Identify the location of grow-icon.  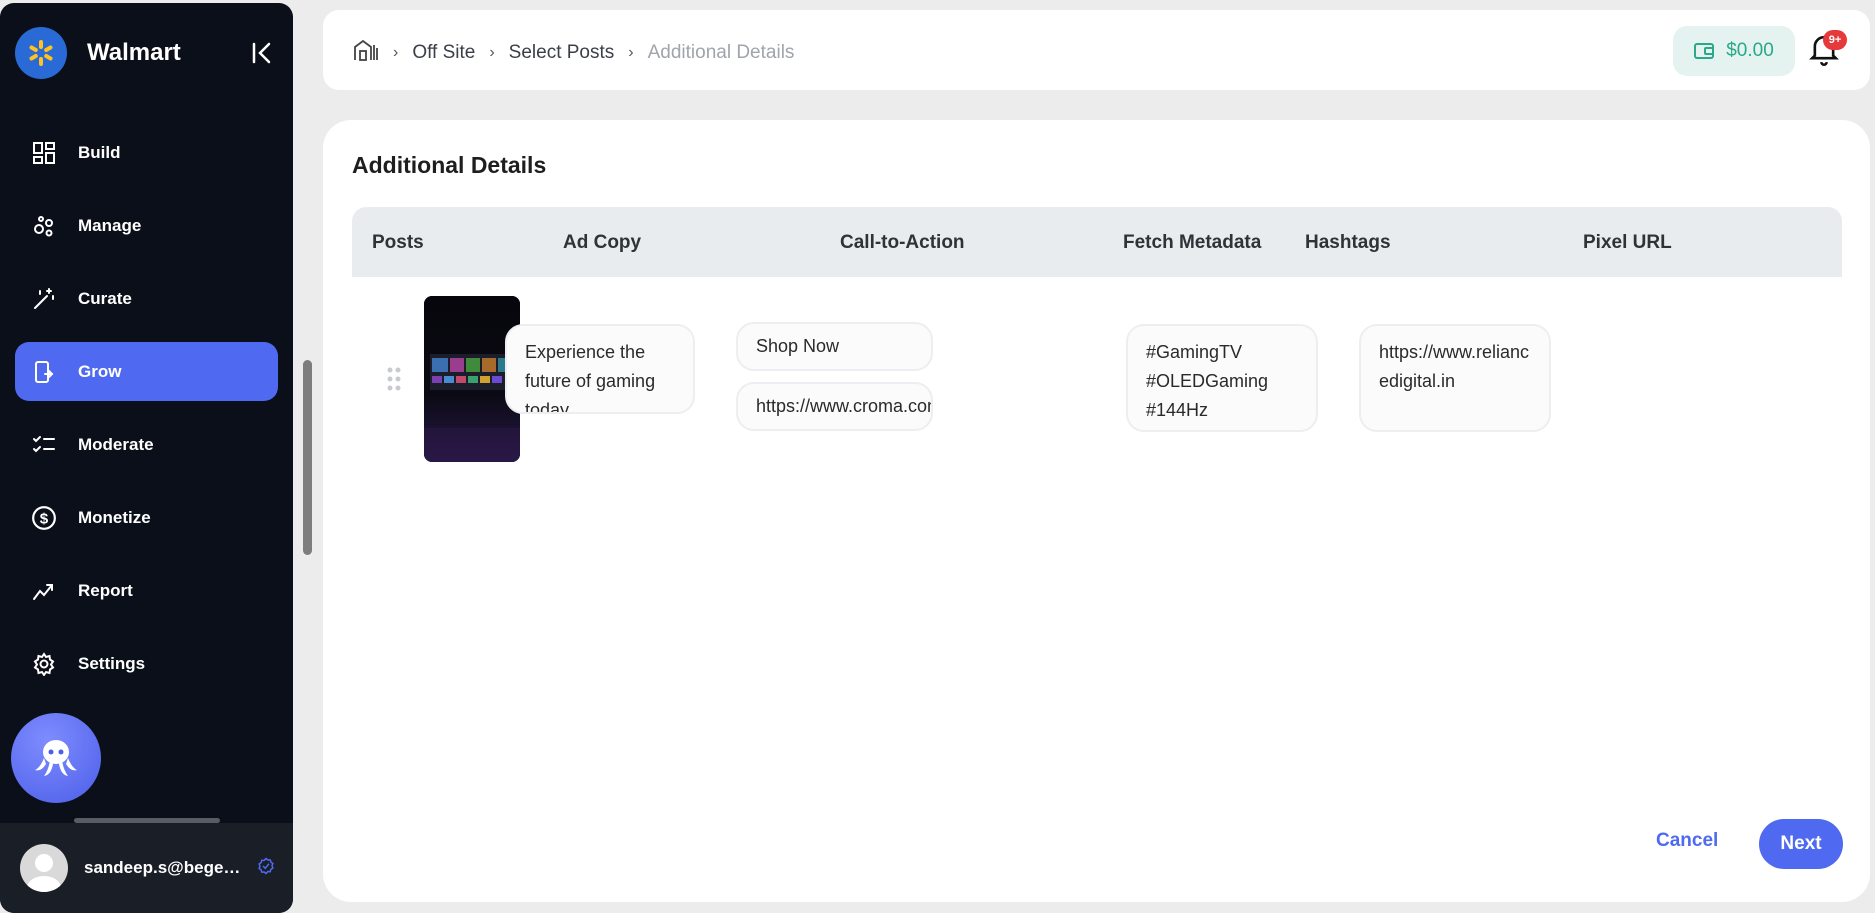
(44, 372).